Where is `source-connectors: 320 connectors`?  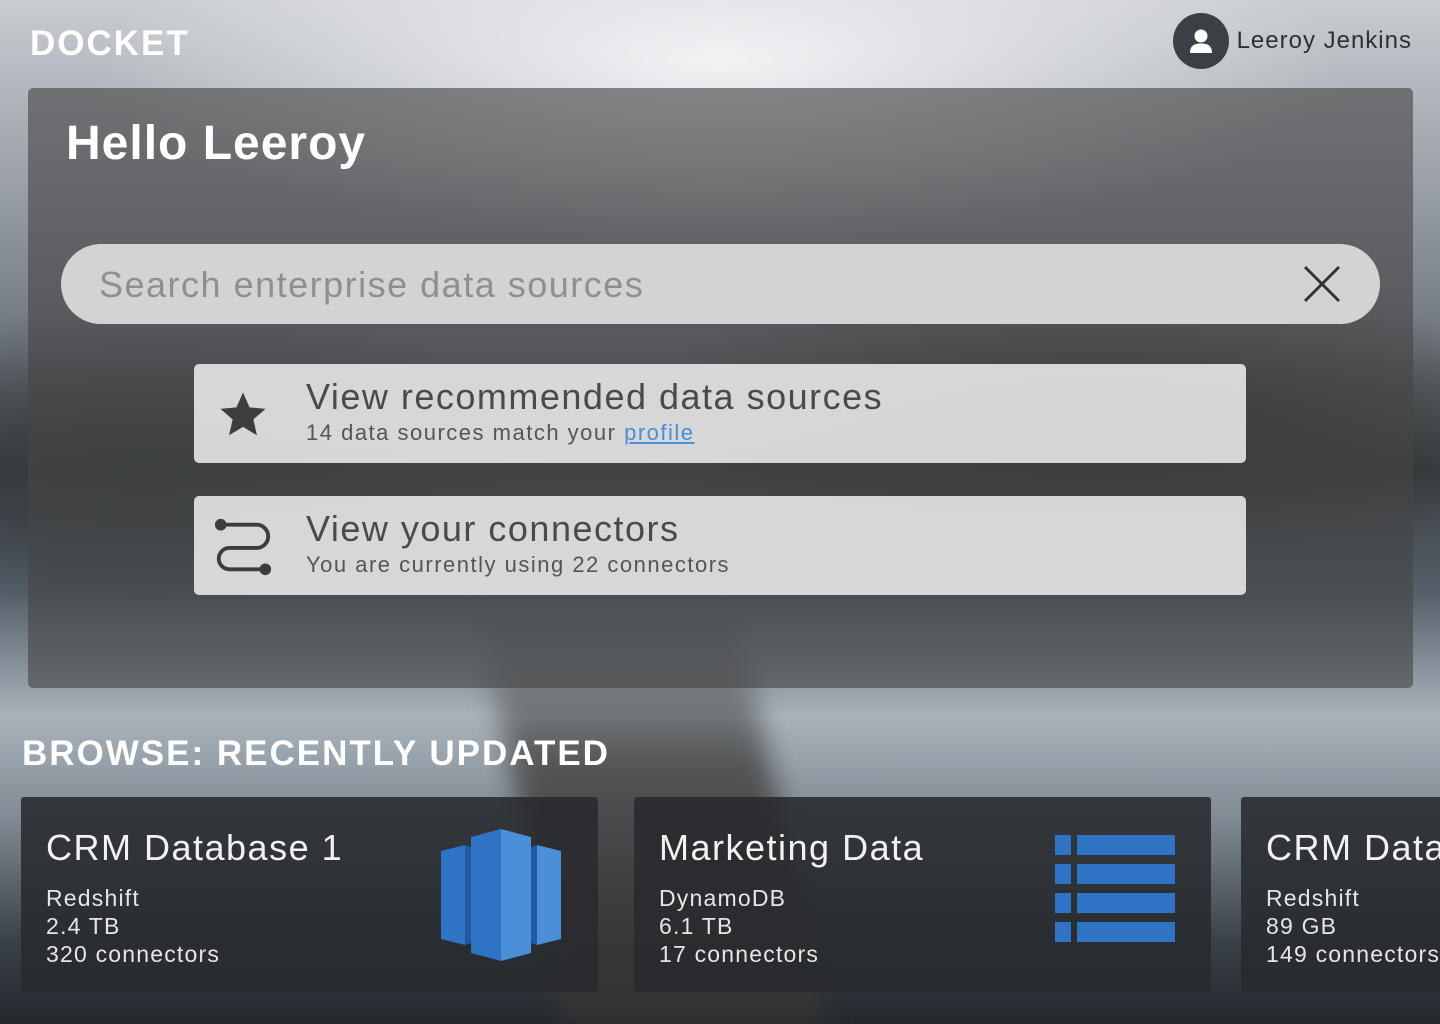
source-connectors: 320 connectors is located at coordinates (133, 954).